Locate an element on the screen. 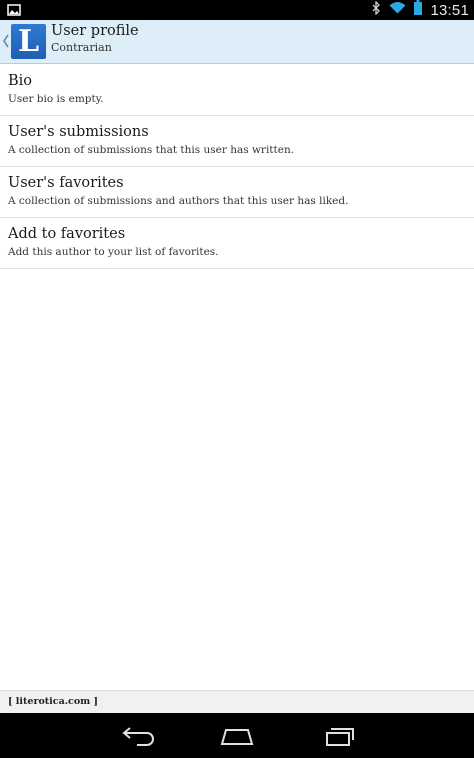 This screenshot has width=474, height=758. battery-icon is located at coordinates (418, 10).